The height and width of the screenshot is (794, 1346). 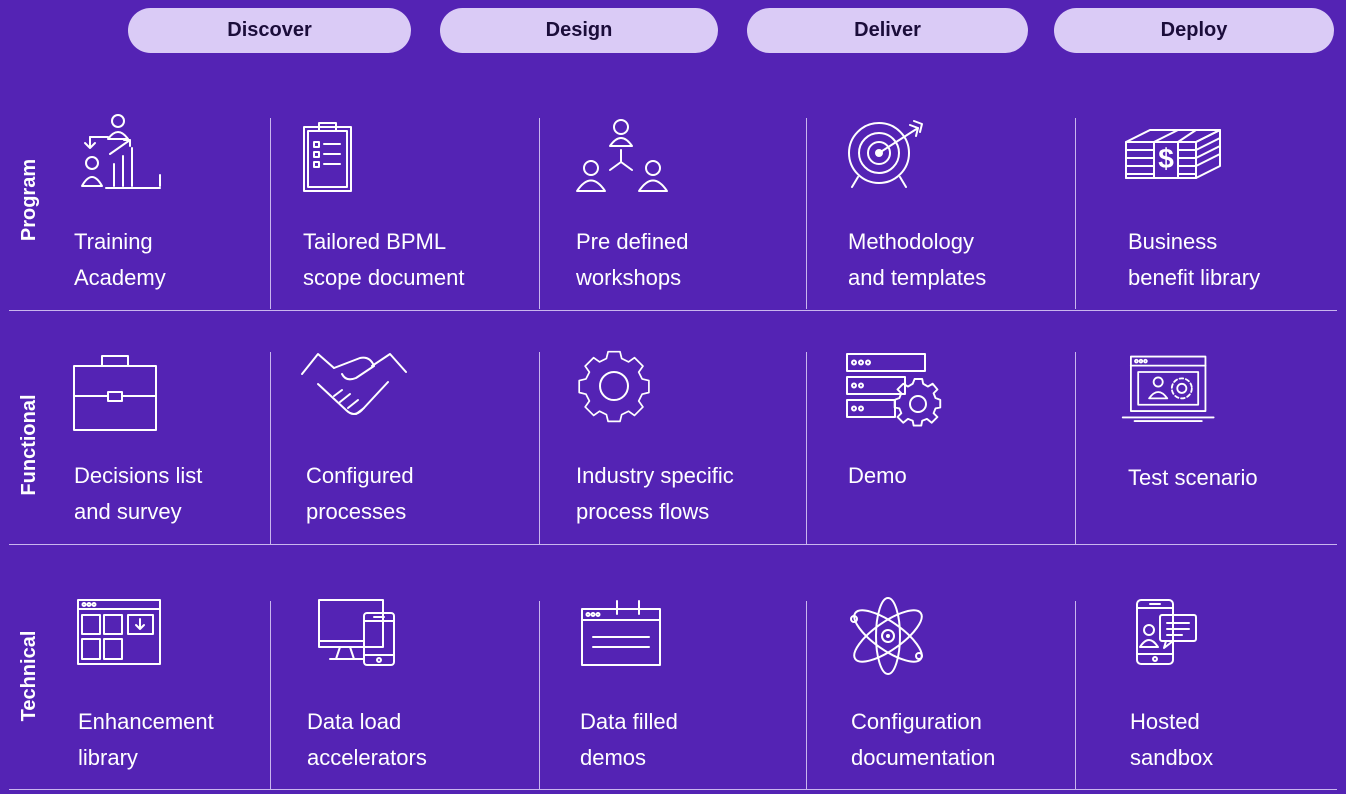 I want to click on item-label: Hosted sandbox, so click(x=1172, y=739).